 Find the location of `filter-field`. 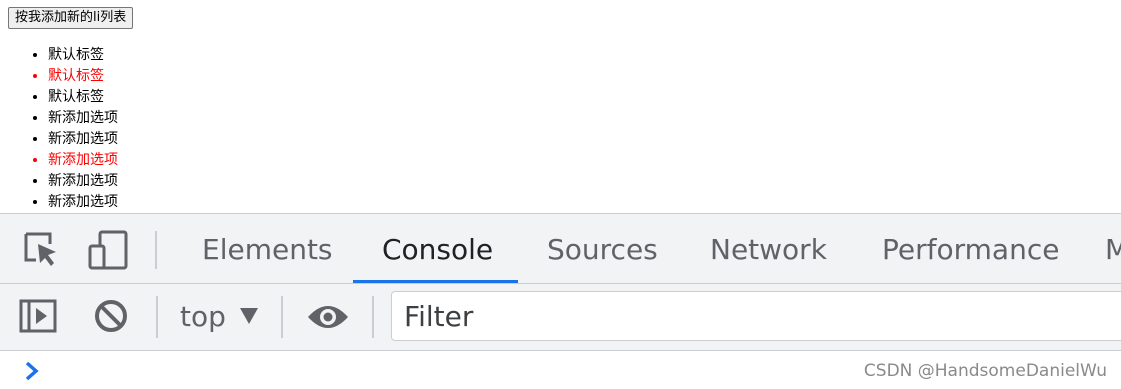

filter-field is located at coordinates (756, 316).